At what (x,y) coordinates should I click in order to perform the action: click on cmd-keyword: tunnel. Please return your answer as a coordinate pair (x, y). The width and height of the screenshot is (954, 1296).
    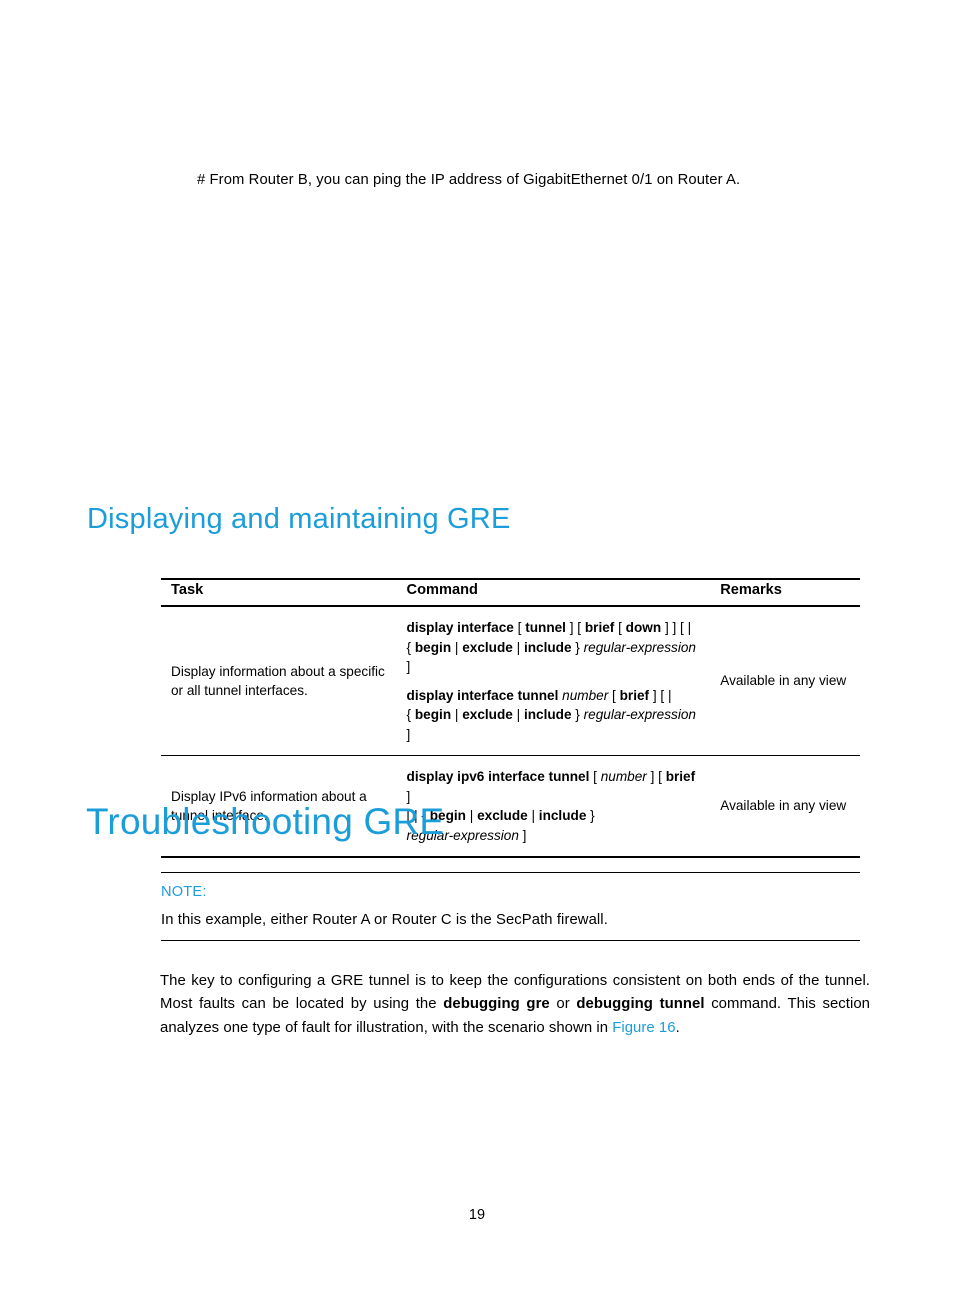
    Looking at the image, I should click on (545, 627).